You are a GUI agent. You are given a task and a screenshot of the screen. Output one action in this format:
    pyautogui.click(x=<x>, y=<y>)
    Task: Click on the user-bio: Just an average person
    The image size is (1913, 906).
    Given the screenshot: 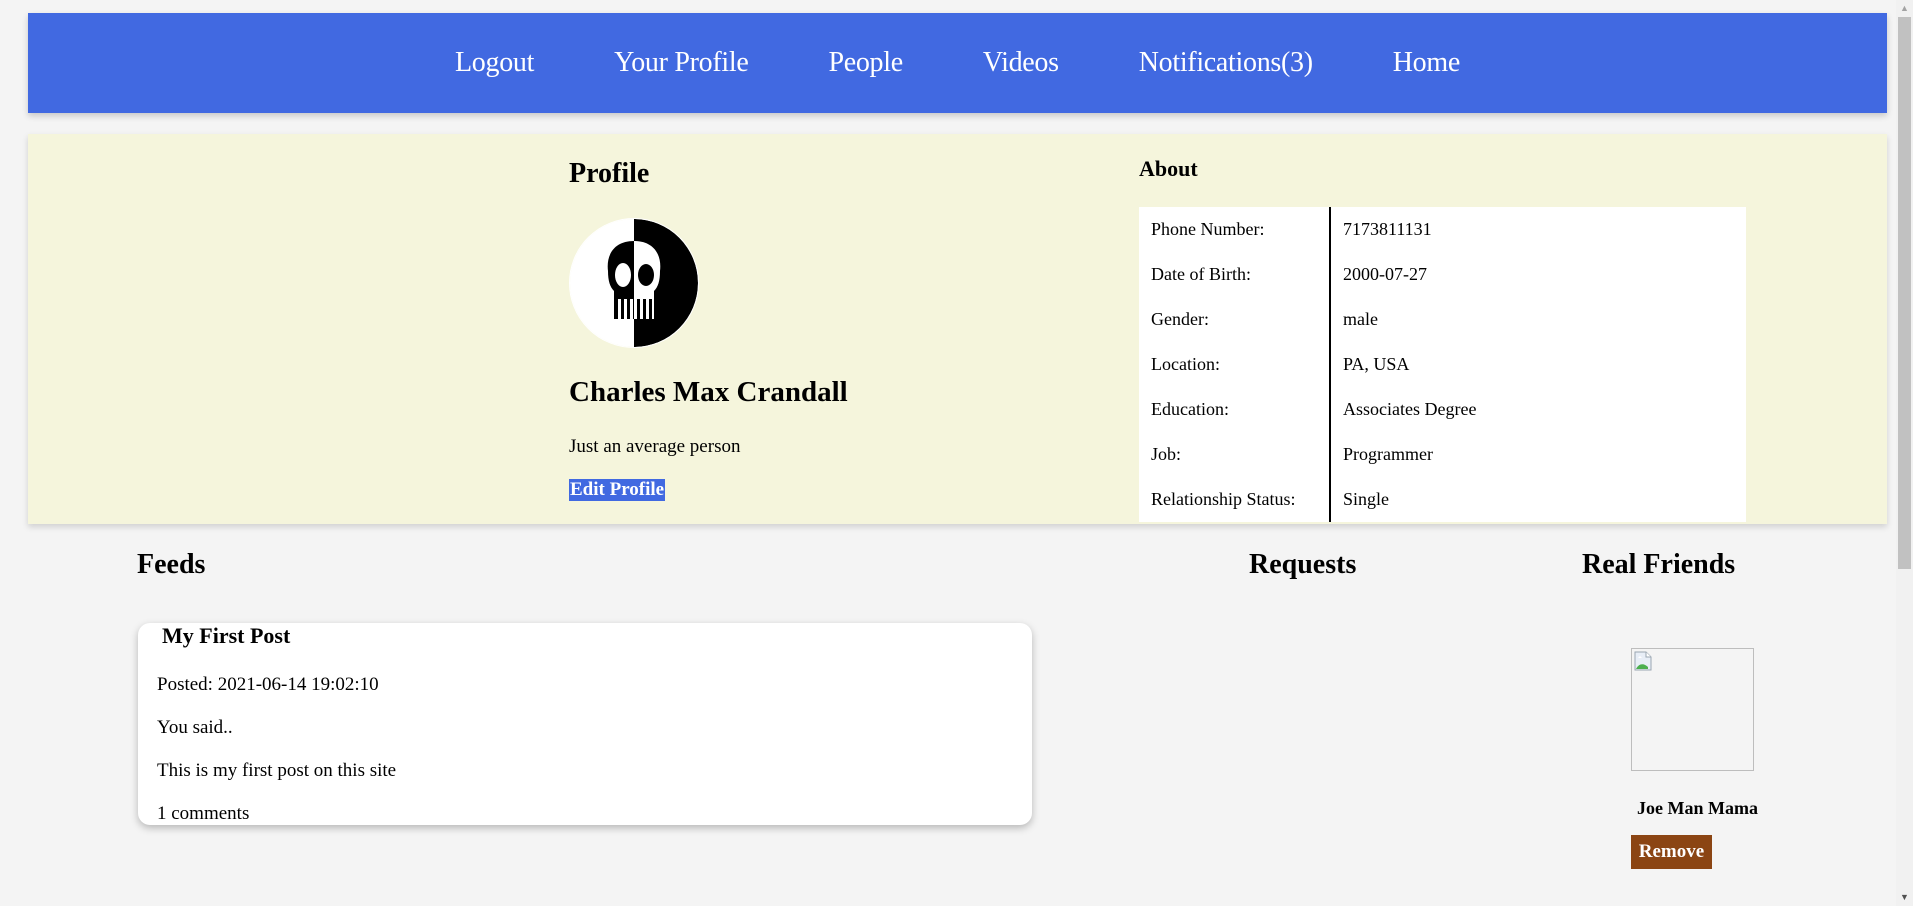 What is the action you would take?
    pyautogui.click(x=655, y=446)
    